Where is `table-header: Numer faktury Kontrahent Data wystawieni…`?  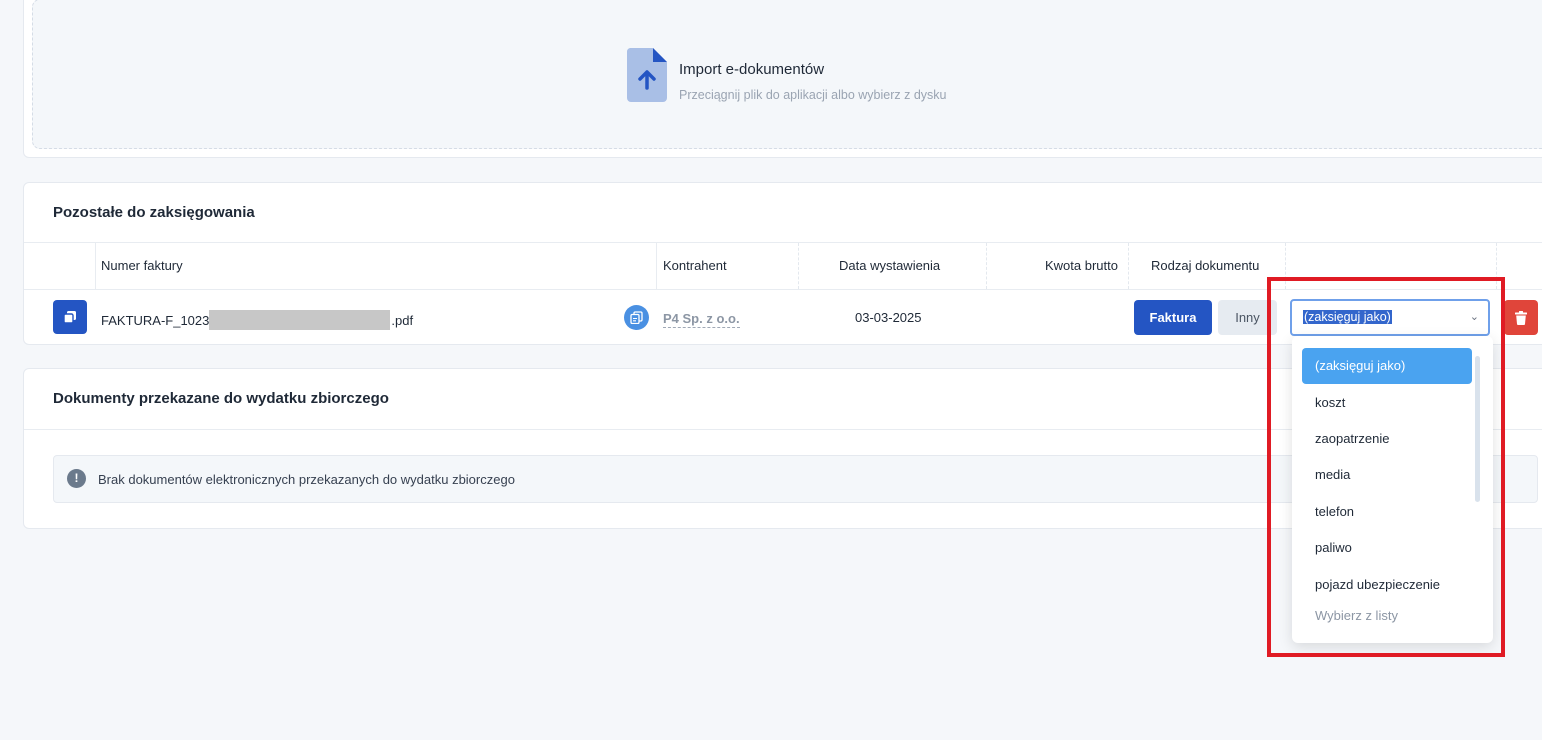
table-header: Numer faktury Kontrahent Data wystawieni… is located at coordinates (783, 266).